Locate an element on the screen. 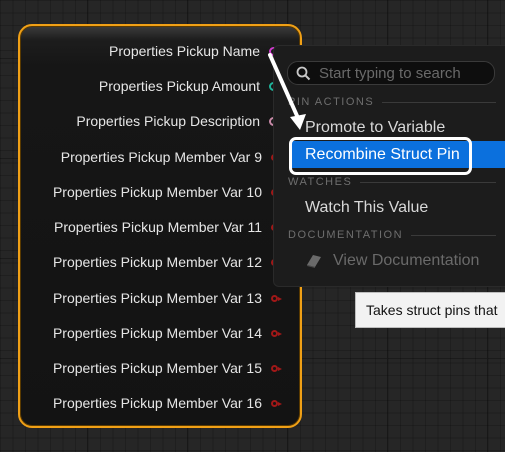  pin-label: Properties Pickup Member Var 14 is located at coordinates (157, 333).